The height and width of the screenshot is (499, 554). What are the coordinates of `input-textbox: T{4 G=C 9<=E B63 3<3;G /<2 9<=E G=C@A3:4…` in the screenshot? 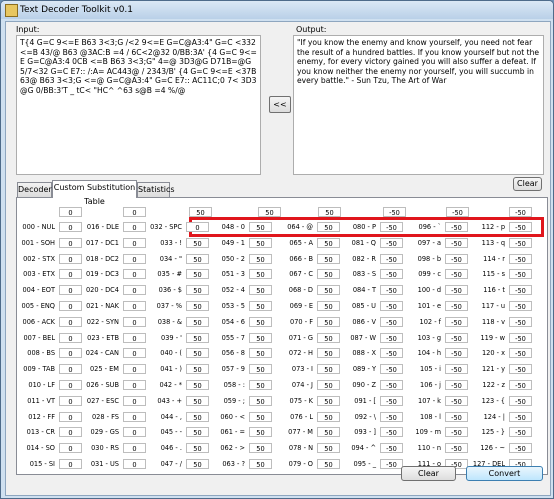 It's located at (138, 105).